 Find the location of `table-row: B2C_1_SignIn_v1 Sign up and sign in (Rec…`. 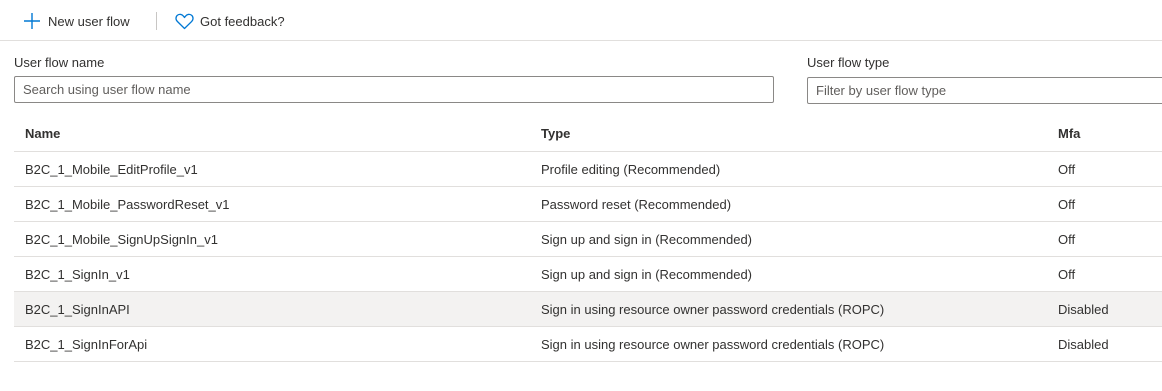

table-row: B2C_1_SignIn_v1 Sign up and sign in (Rec… is located at coordinates (588, 274).